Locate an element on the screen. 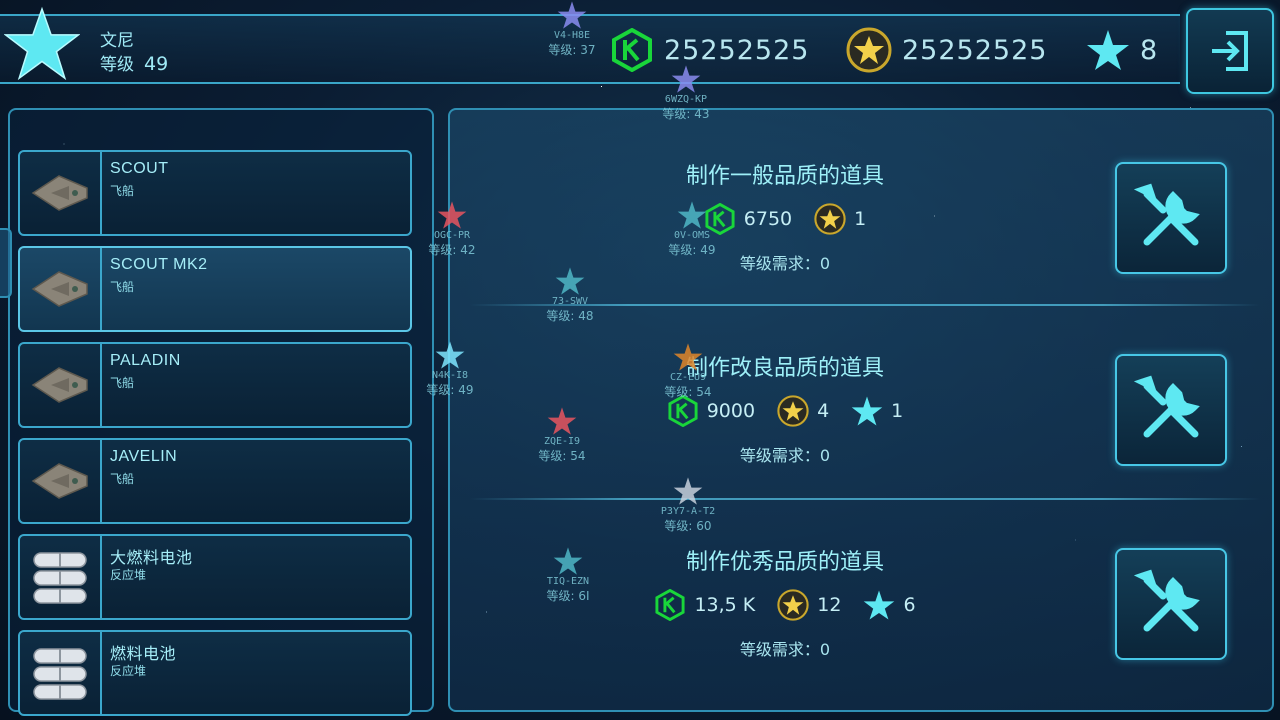 Image resolution: width=1280 pixels, height=720 pixels. marker-code: OGC-PR is located at coordinates (452, 235).